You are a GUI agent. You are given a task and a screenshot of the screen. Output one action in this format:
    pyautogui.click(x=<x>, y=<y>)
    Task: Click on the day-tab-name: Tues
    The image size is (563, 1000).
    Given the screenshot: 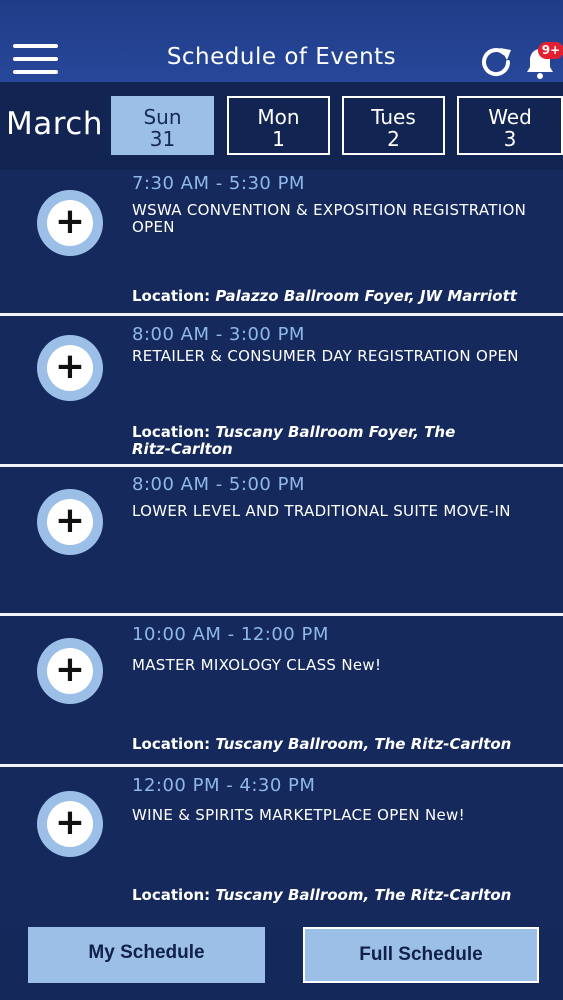 What is the action you would take?
    pyautogui.click(x=393, y=117)
    